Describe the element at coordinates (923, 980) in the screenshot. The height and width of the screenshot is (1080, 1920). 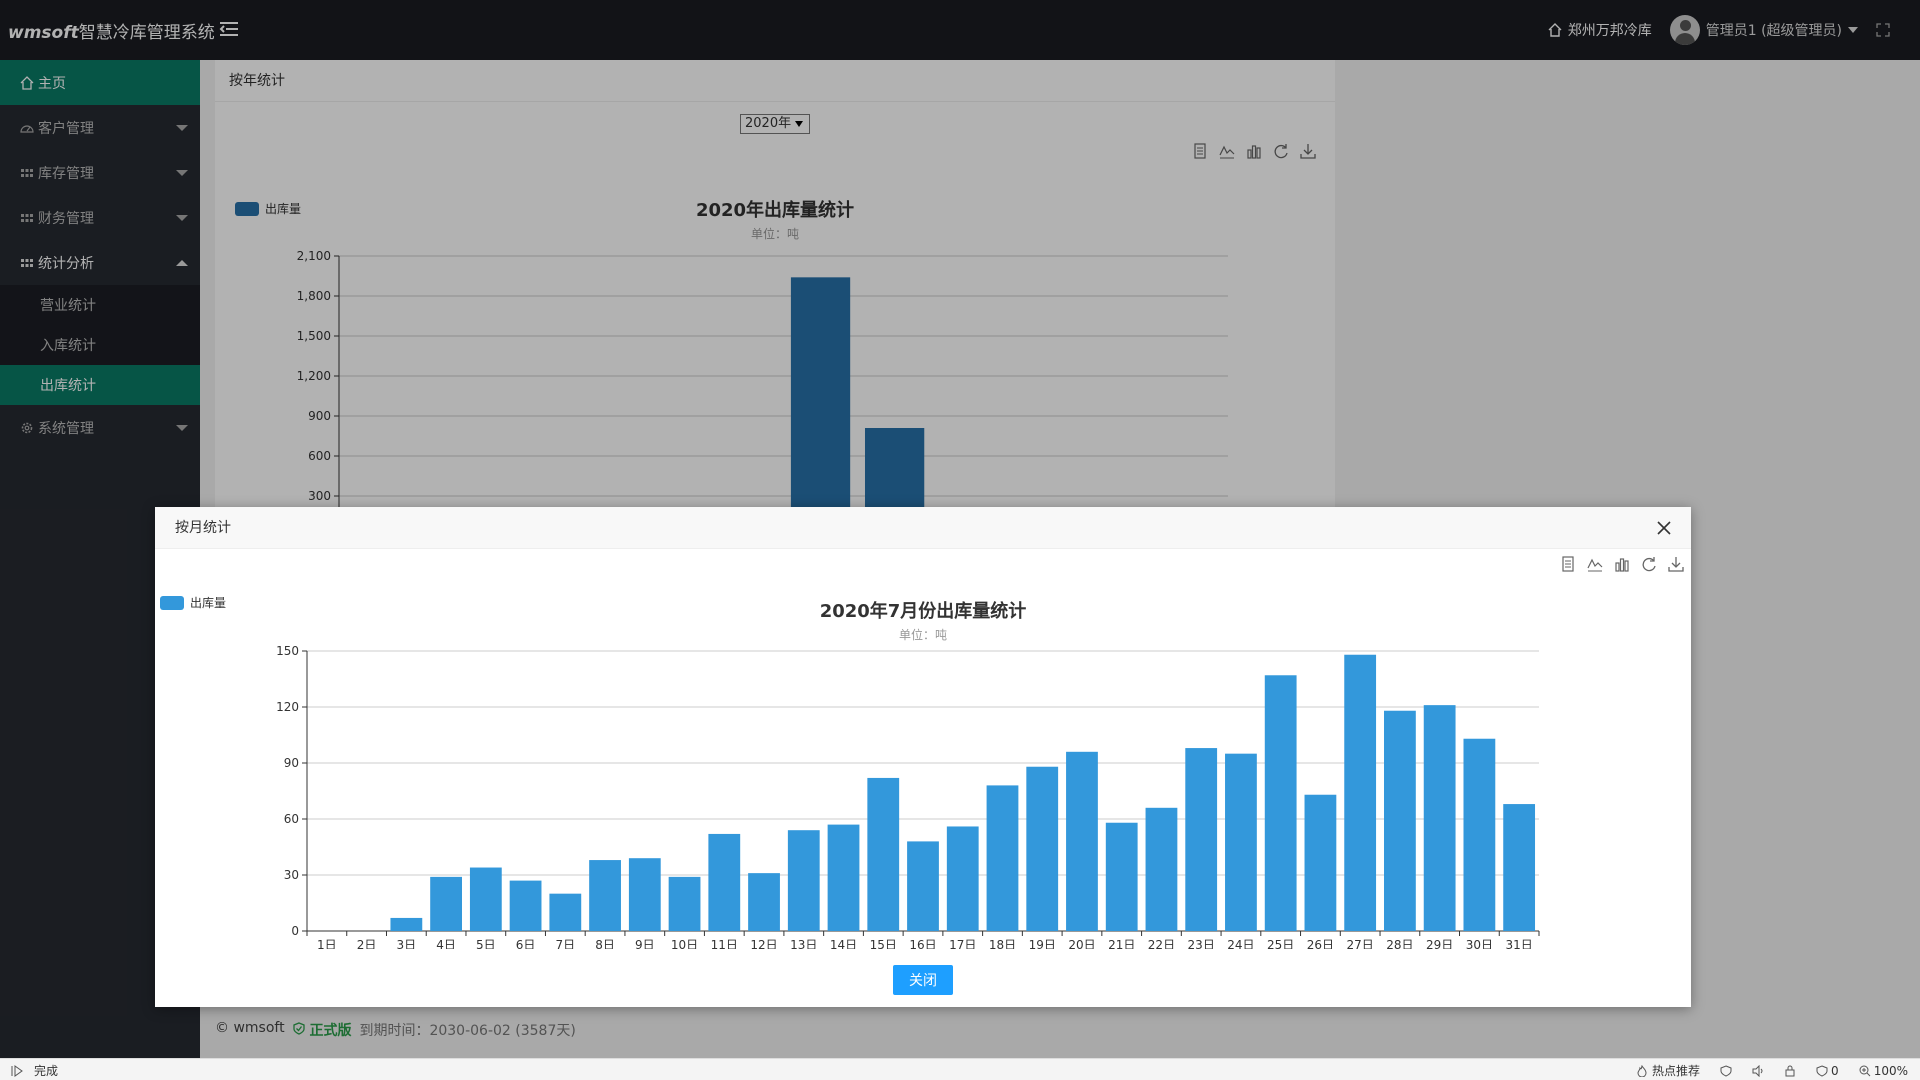
I see `close-button: 关闭` at that location.